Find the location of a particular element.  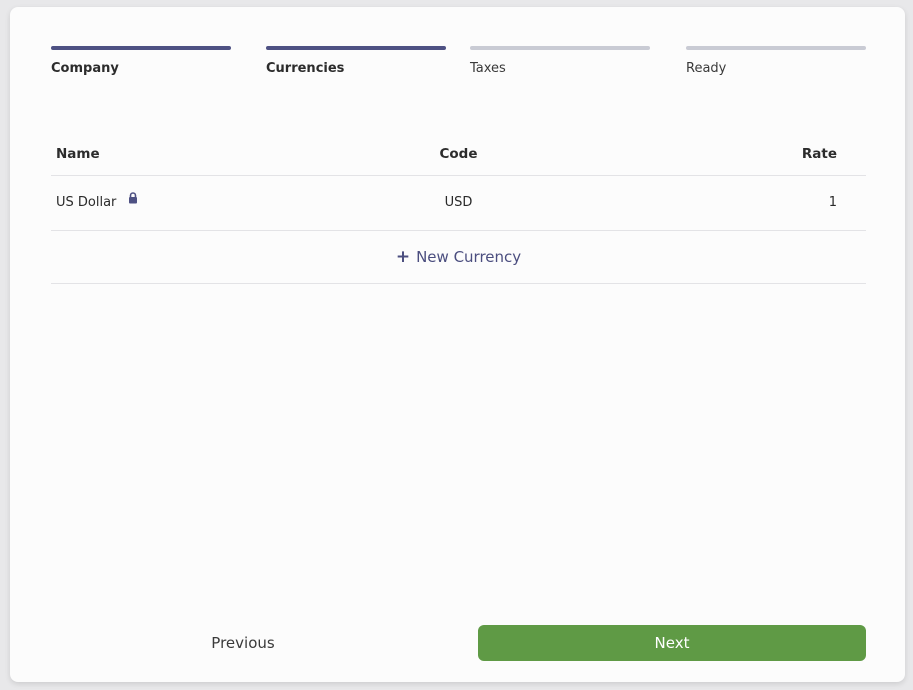

step-currencies: Currencies is located at coordinates (356, 61).